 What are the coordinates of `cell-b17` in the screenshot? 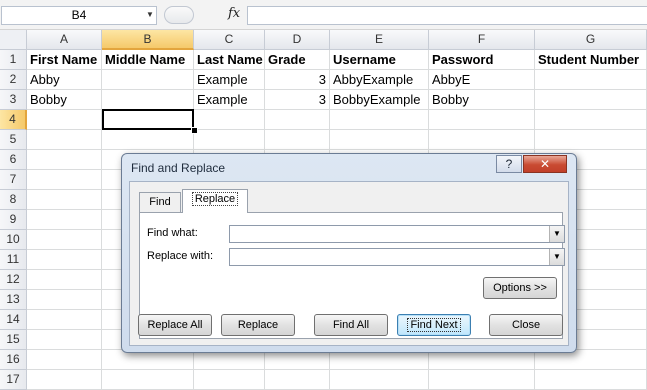 It's located at (148, 380).